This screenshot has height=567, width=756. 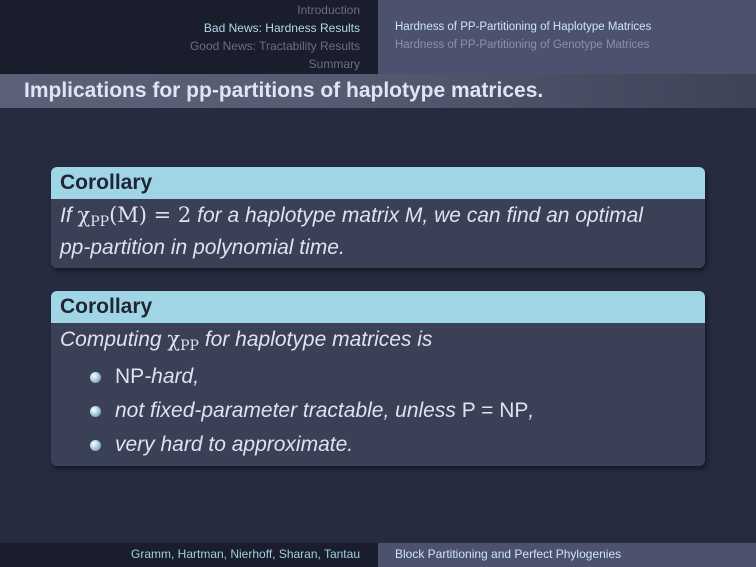 I want to click on corollary-2-intro: Computing χPP for haplotype matrices is, so click(x=377, y=341).